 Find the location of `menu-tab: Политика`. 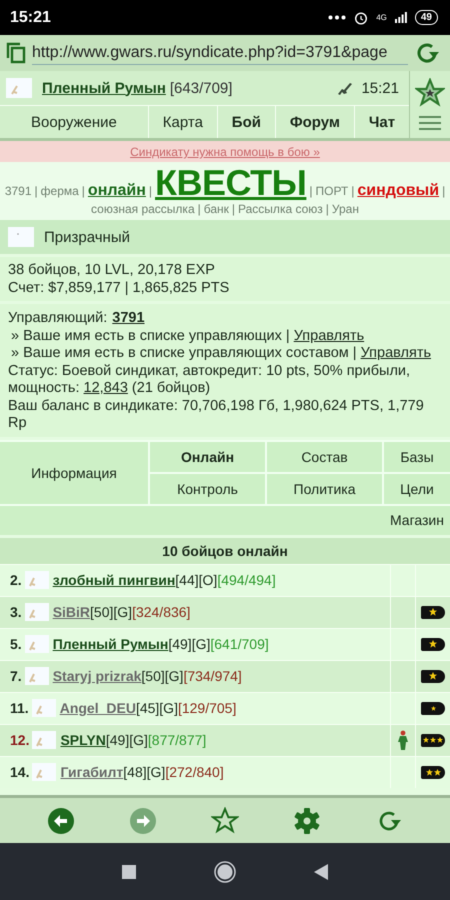

menu-tab: Политика is located at coordinates (324, 489).